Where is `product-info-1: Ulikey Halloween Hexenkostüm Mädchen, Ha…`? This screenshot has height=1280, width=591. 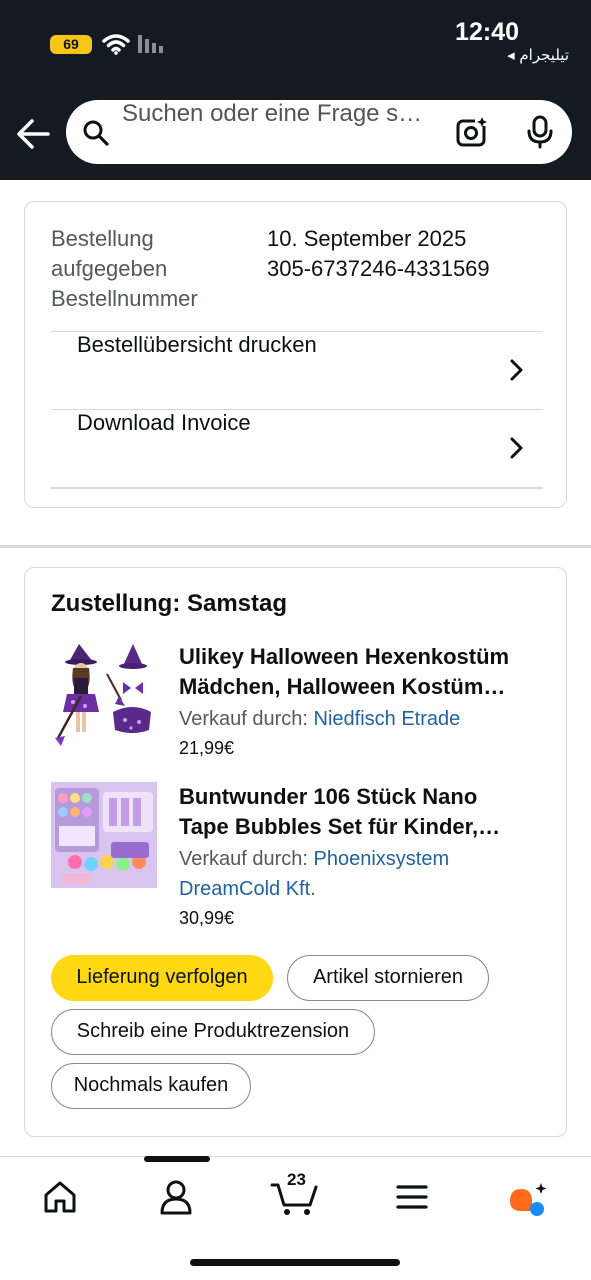 product-info-1: Ulikey Halloween Hexenkostüm Mädchen, Ha… is located at coordinates (369, 700).